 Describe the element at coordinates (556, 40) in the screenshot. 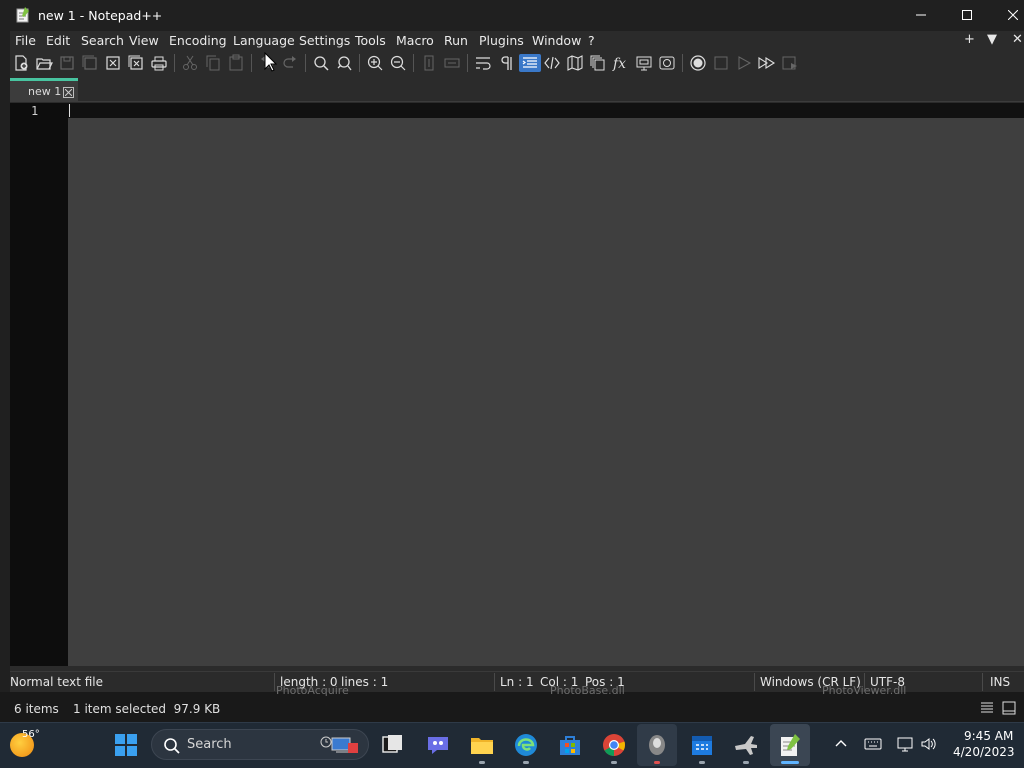

I see `menu-window: Window` at that location.